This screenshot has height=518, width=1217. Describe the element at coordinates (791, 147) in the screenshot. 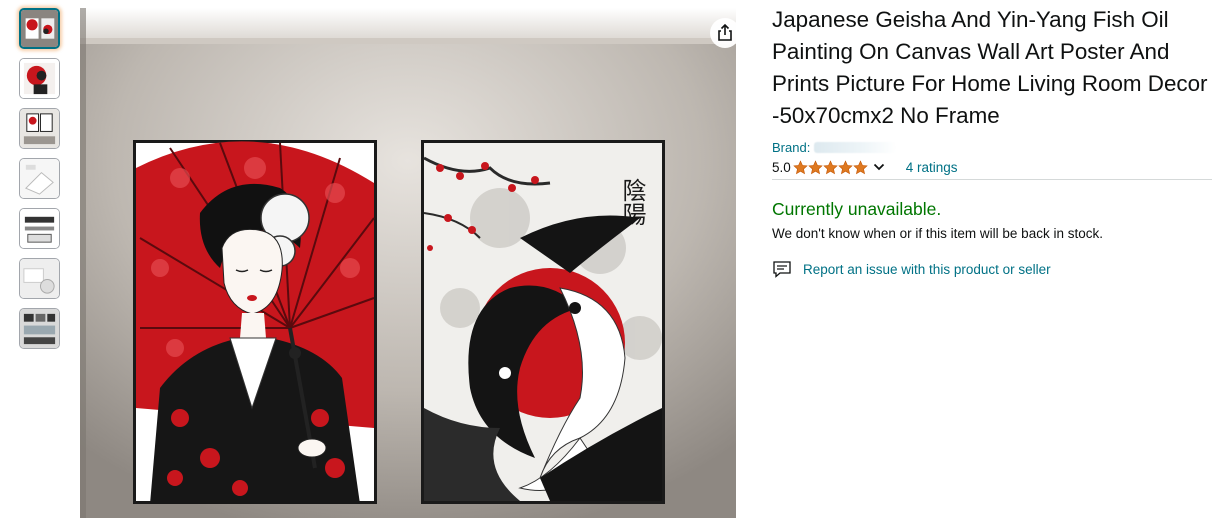

I see `brand-label: Brand:` at that location.